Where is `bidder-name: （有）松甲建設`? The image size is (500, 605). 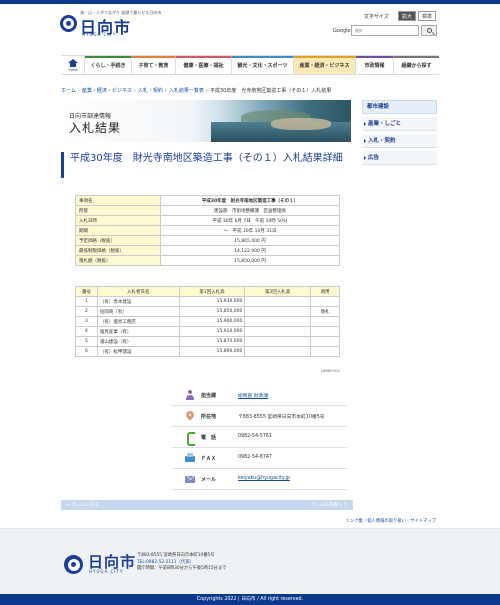 bidder-name: （有）松甲建設 is located at coordinates (138, 351).